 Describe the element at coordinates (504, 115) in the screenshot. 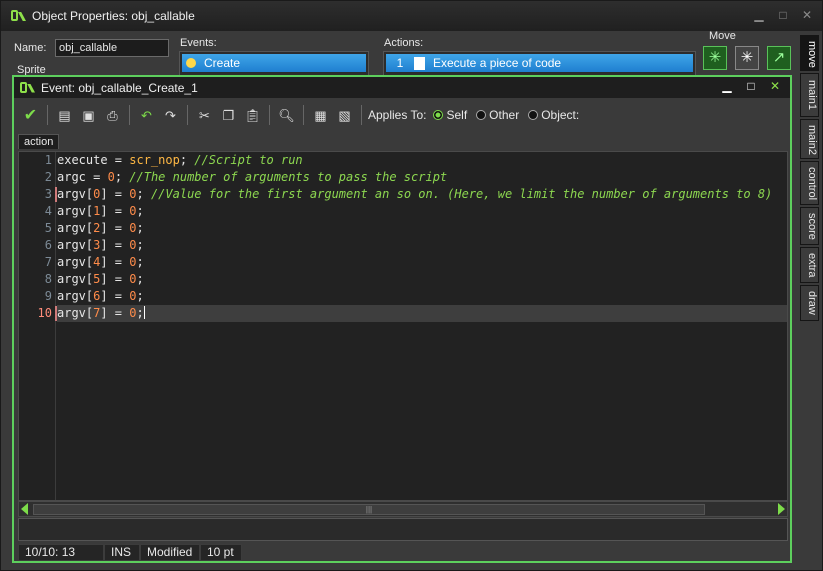

I see `applies-other-label: Other` at that location.